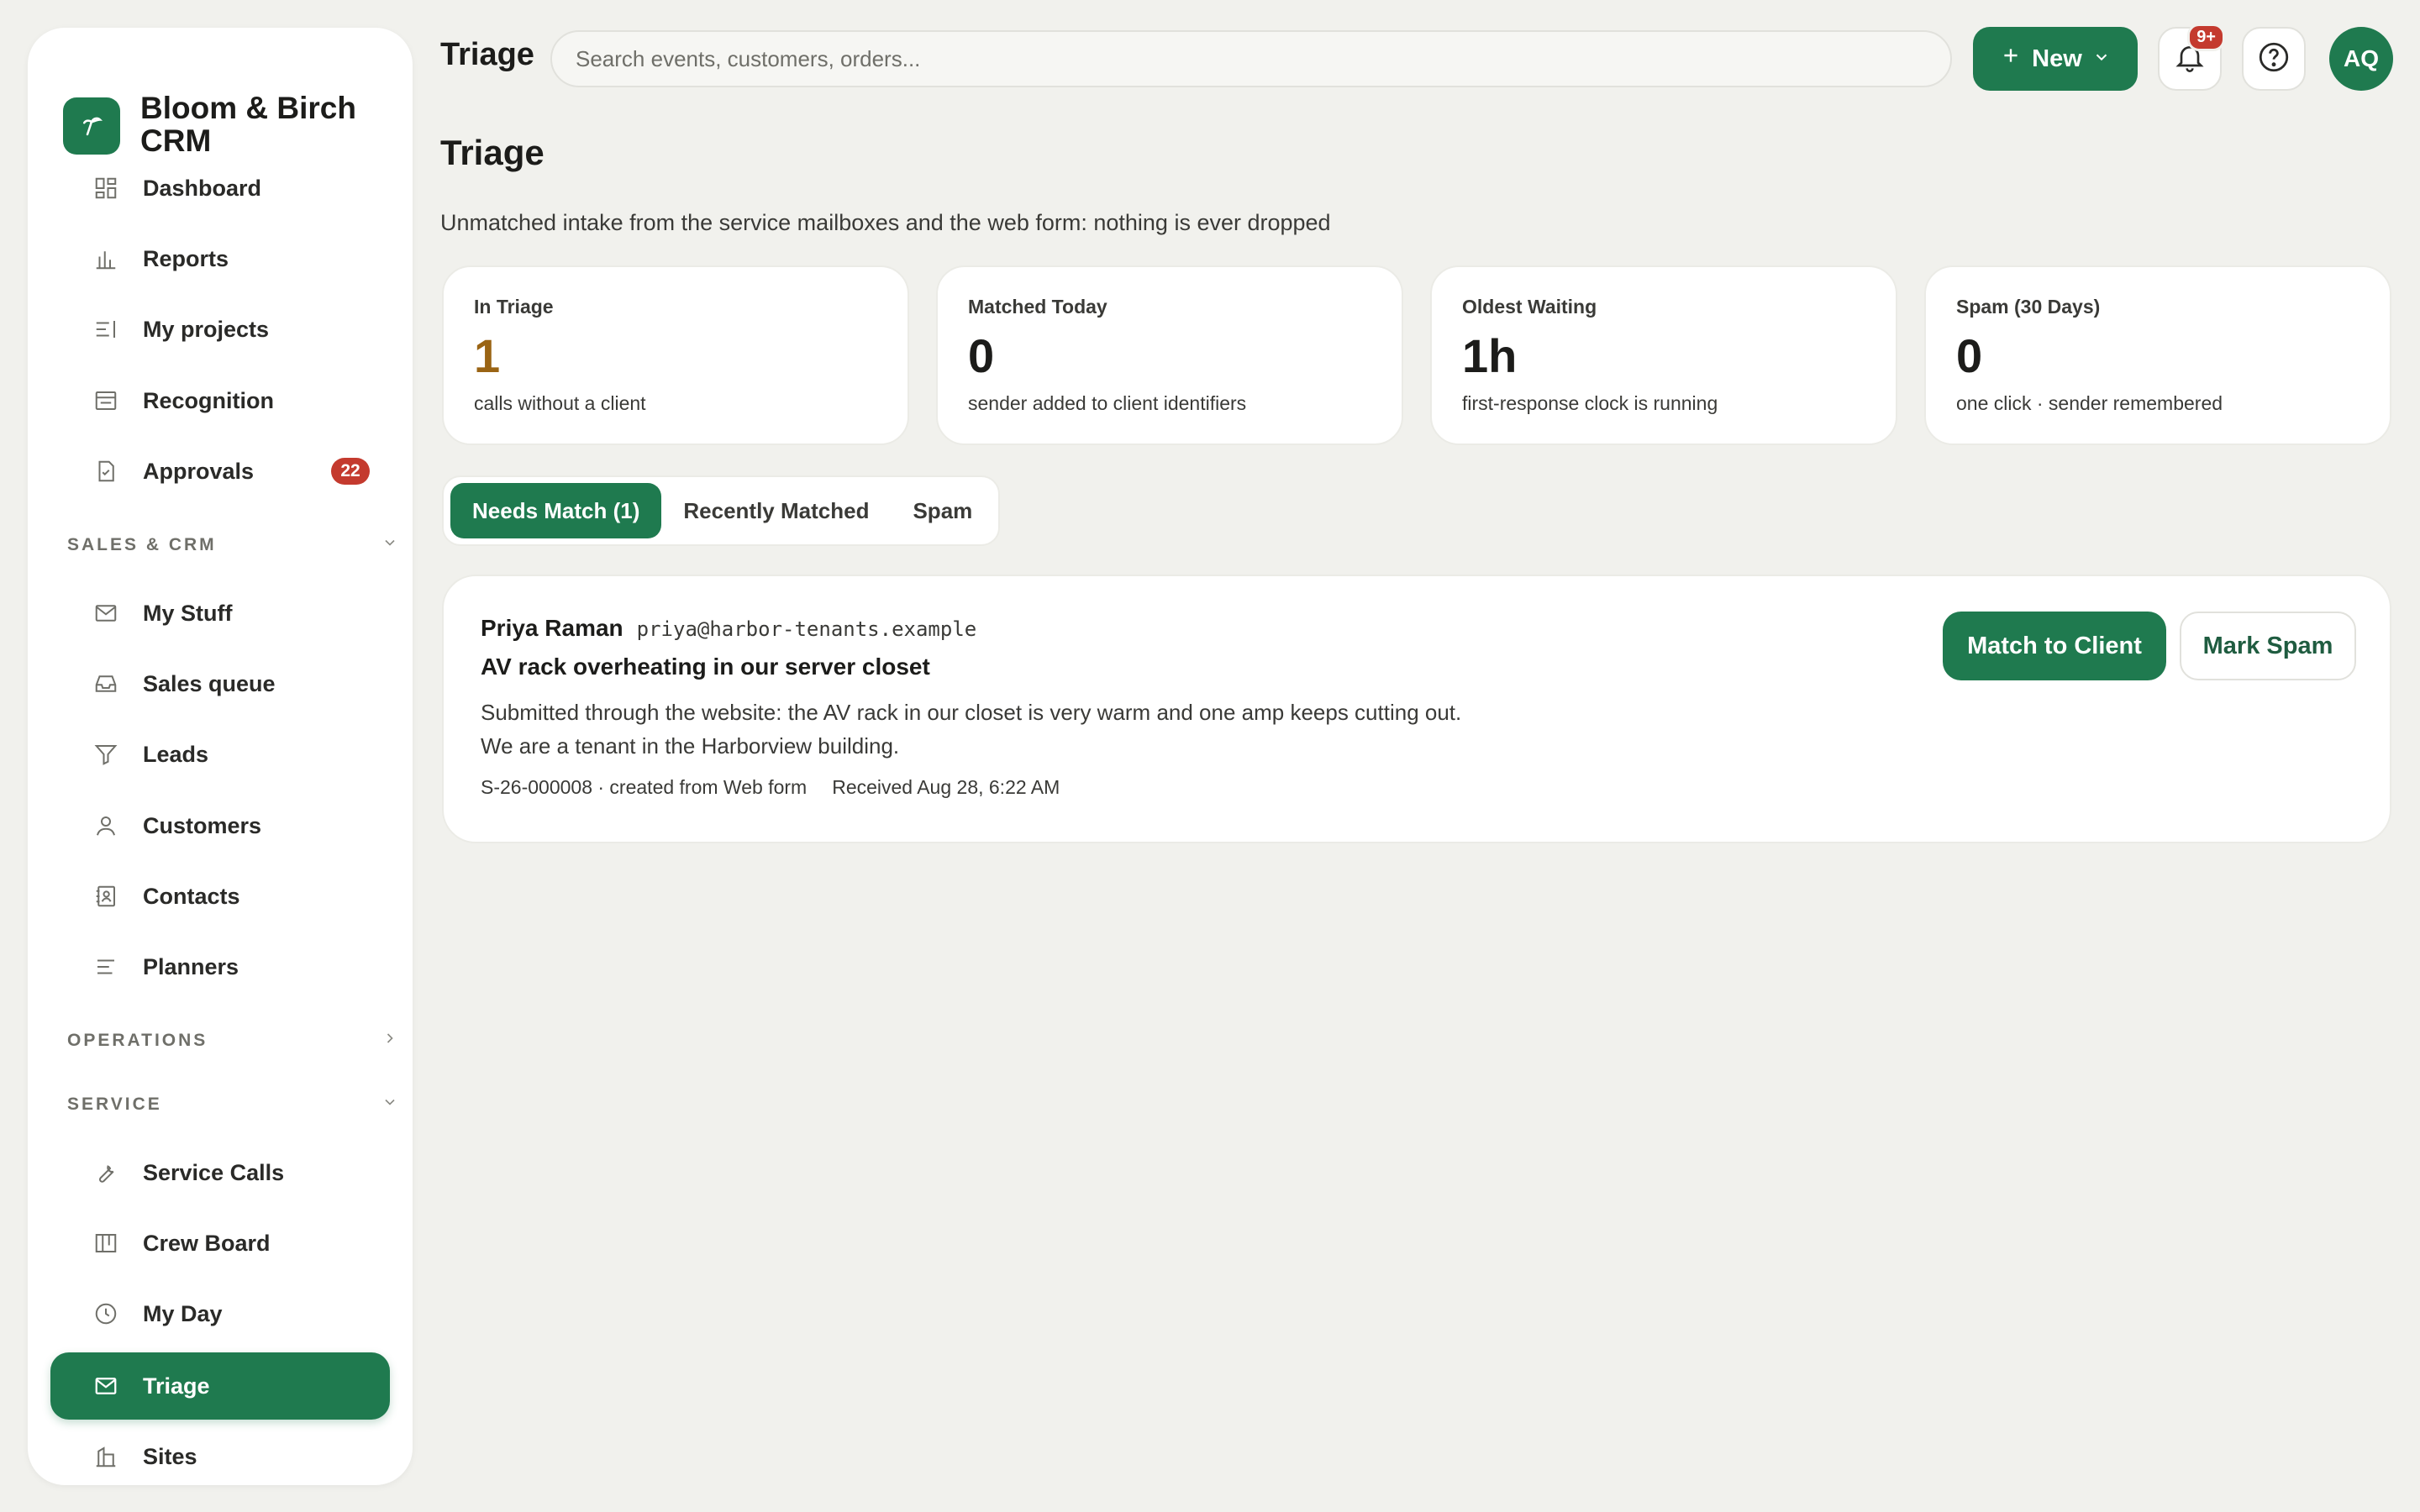 The width and height of the screenshot is (2420, 1512). What do you see at coordinates (105, 400) in the screenshot?
I see `recognition-icon` at bounding box center [105, 400].